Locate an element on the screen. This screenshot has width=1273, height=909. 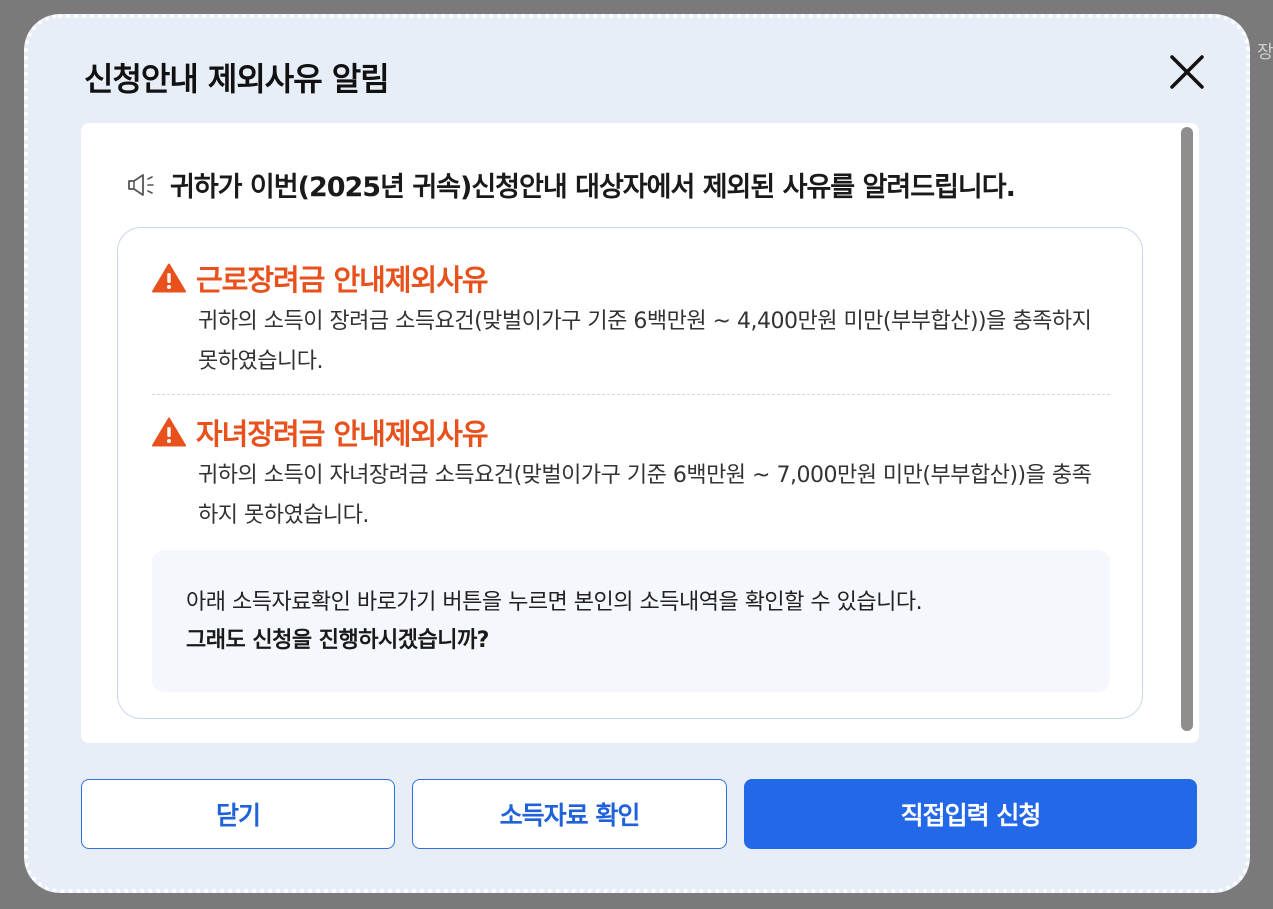
scrollbar-thumb is located at coordinates (1187, 429).